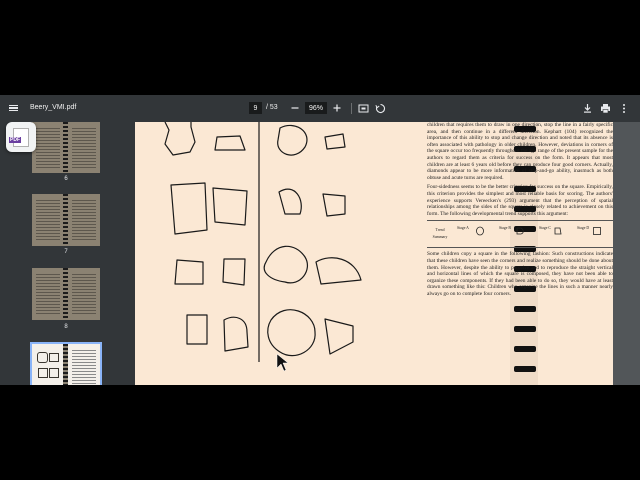  What do you see at coordinates (351, 108) in the screenshot?
I see `toolbar-divider` at bounding box center [351, 108].